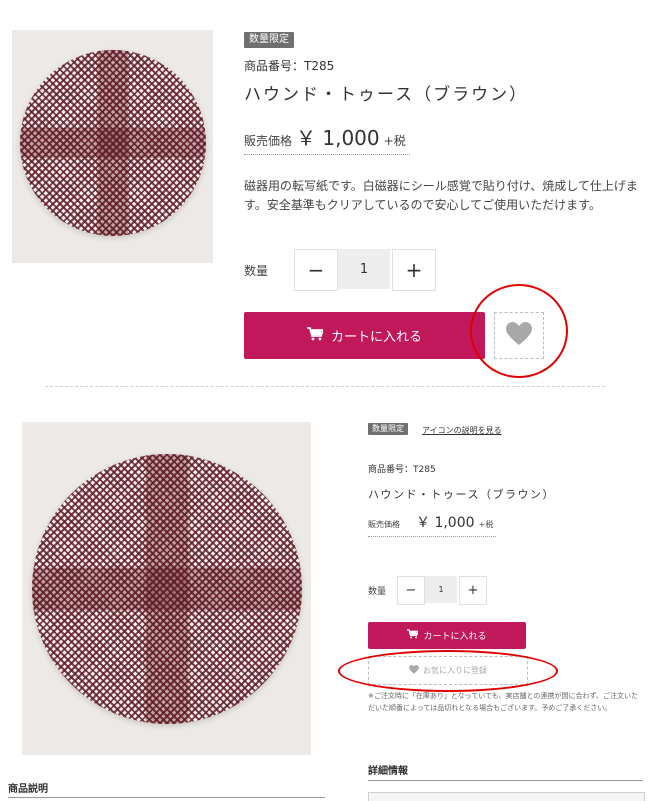 This screenshot has width=650, height=801. I want to click on icon-explanation-link: アイコンの説明を見る, so click(462, 430).